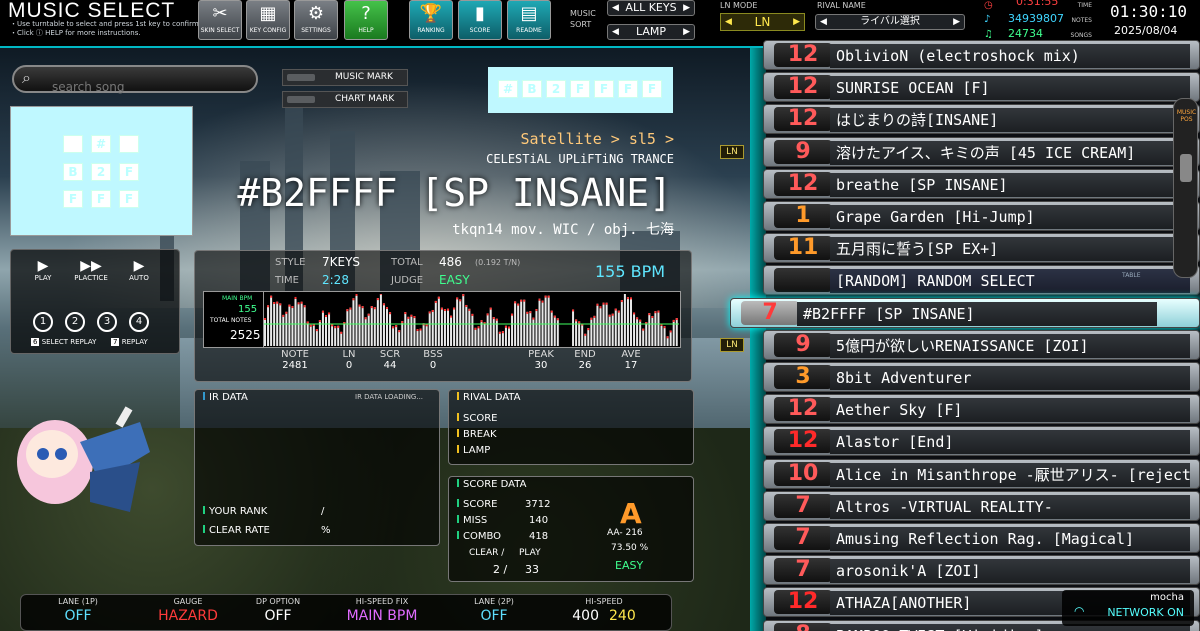 Image resolution: width=1200 pixels, height=631 pixels. I want to click on song-name: 5億円が欲しいRENAISSANCE [ZOI], so click(1010, 345).